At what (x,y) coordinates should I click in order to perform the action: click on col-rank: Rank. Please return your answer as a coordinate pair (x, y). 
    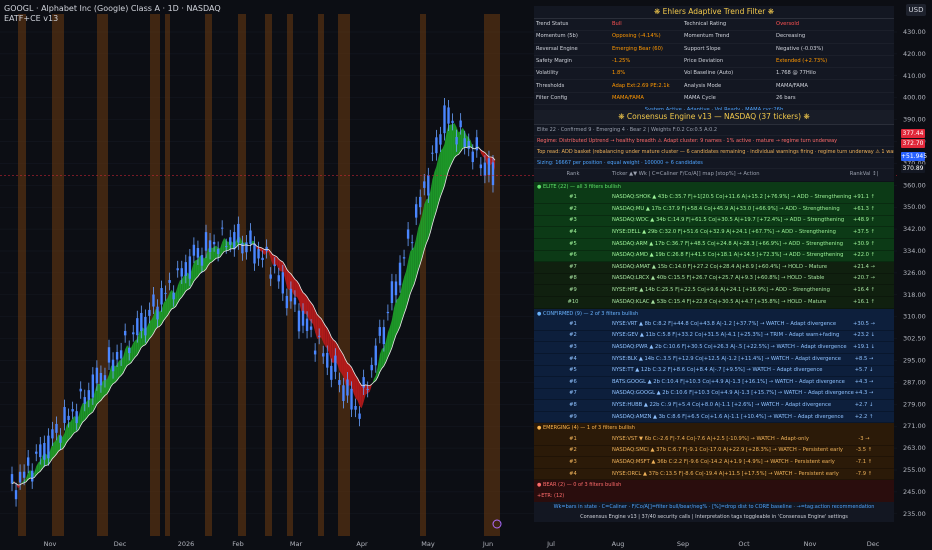
    Looking at the image, I should click on (573, 174).